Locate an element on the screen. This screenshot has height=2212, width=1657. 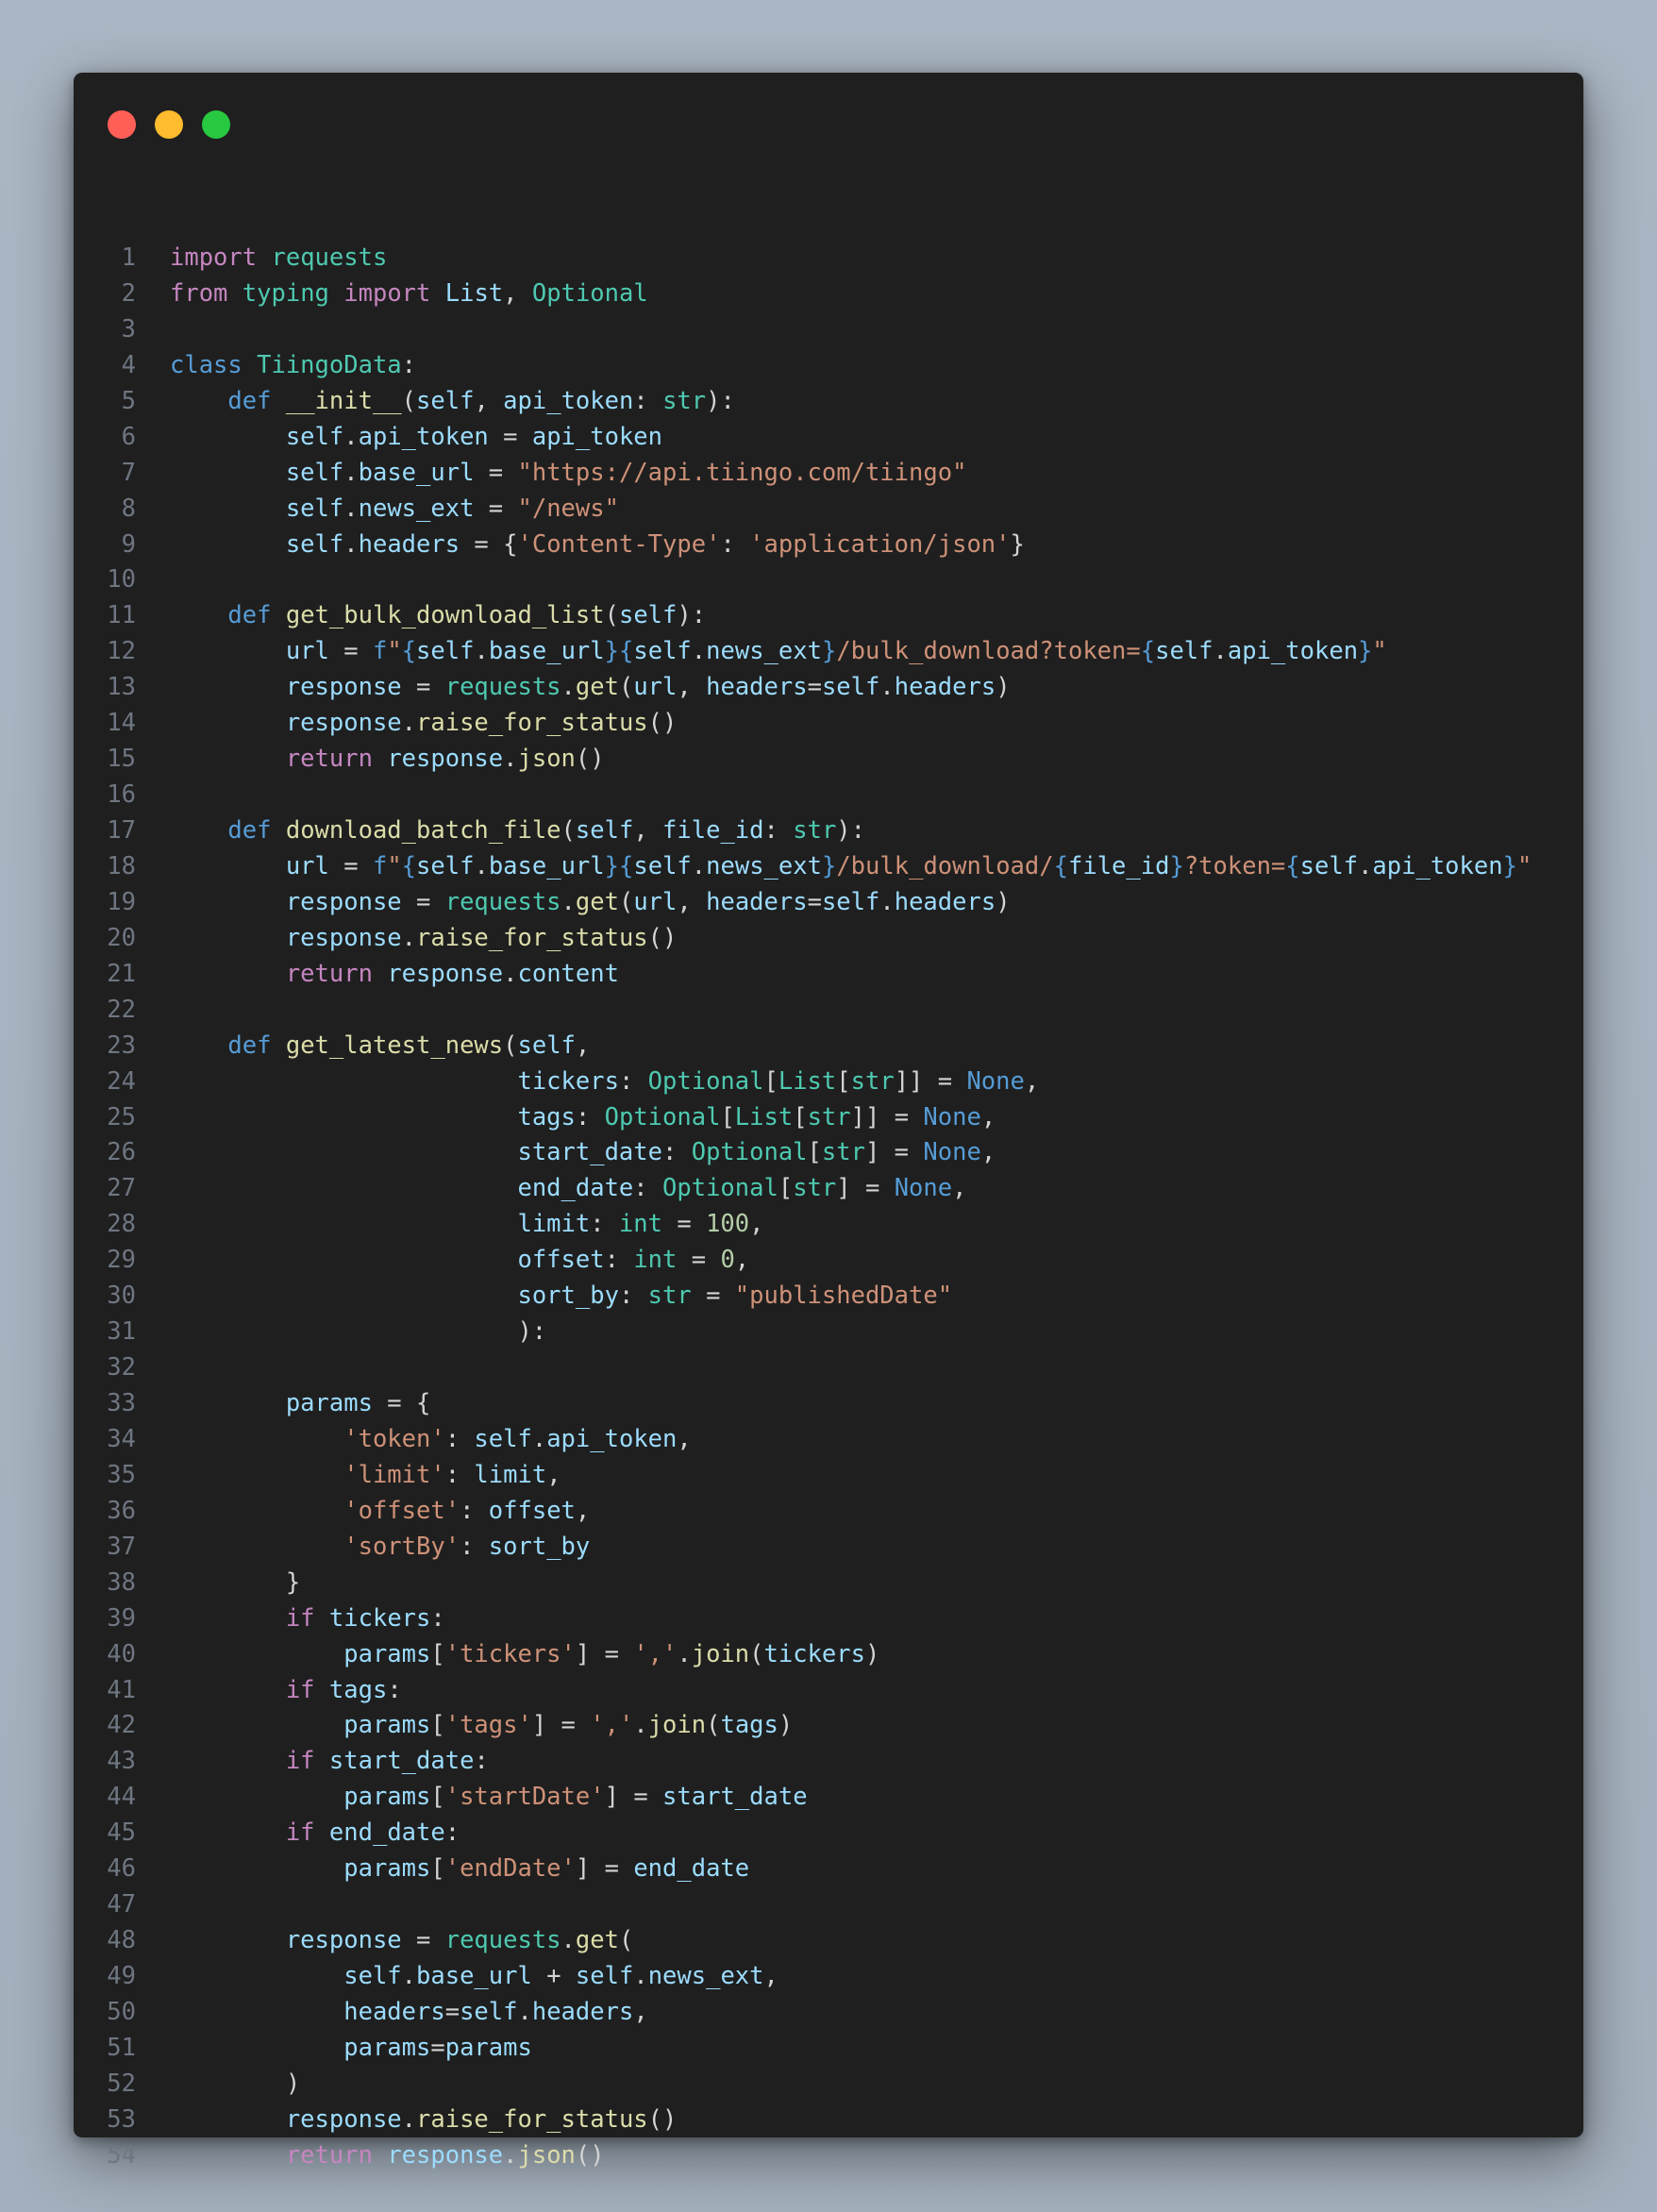
code-token: news_ext is located at coordinates (705, 1976).